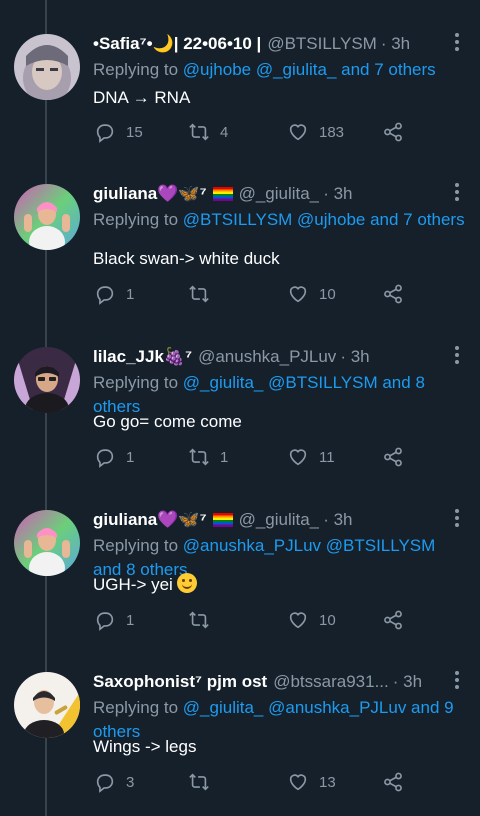  I want to click on retweet-count: 1, so click(224, 457).